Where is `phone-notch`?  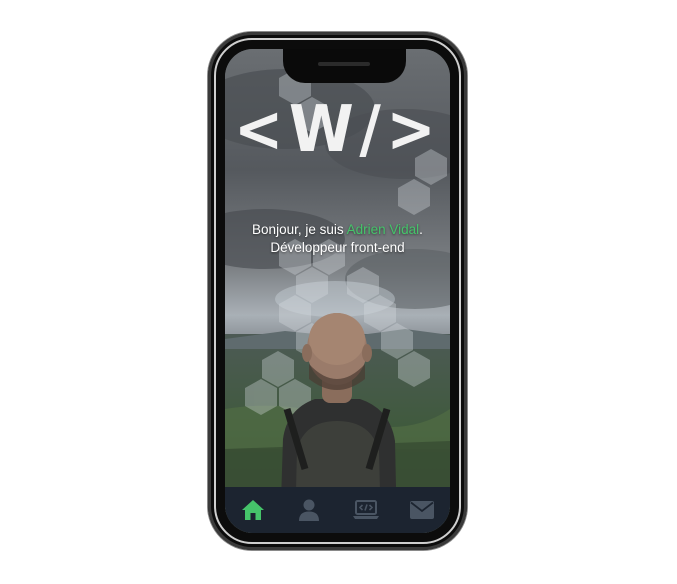
phone-notch is located at coordinates (344, 66).